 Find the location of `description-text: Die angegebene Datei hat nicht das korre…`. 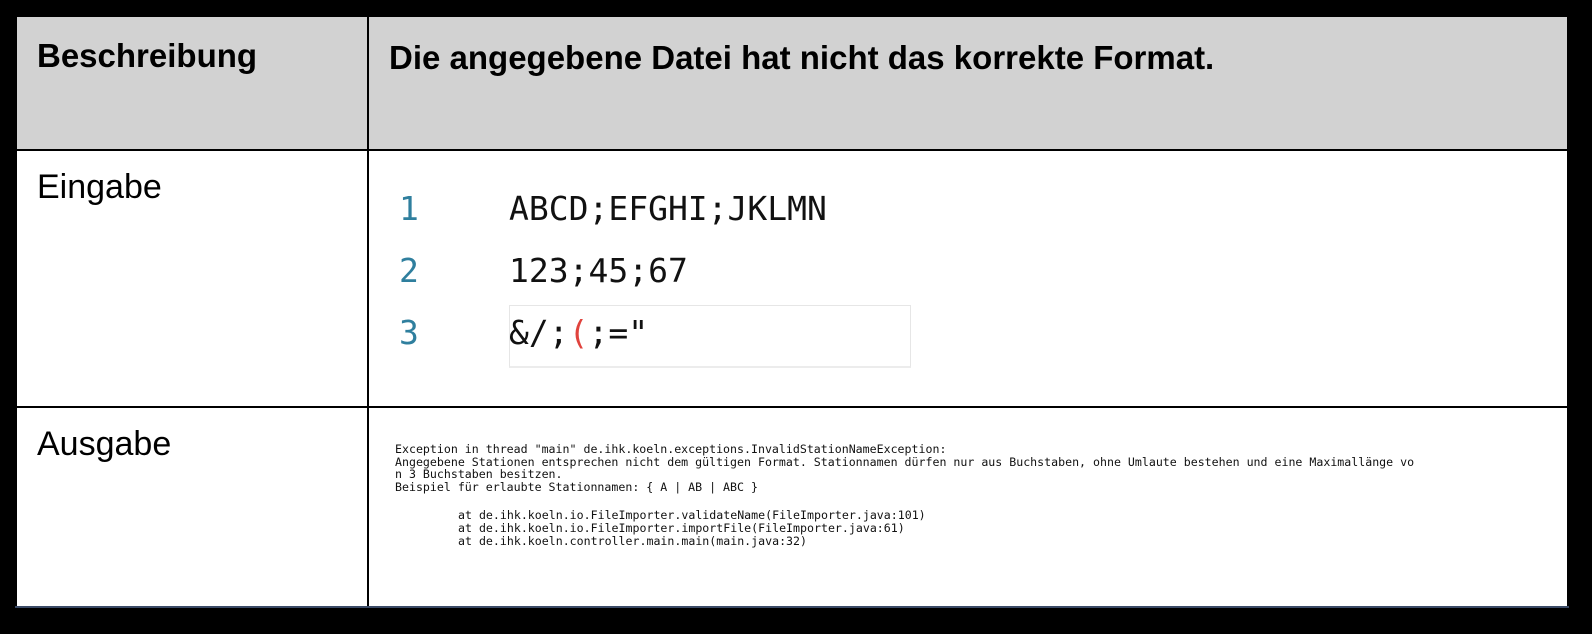

description-text: Die angegebene Datei hat nicht das korre… is located at coordinates (802, 57).